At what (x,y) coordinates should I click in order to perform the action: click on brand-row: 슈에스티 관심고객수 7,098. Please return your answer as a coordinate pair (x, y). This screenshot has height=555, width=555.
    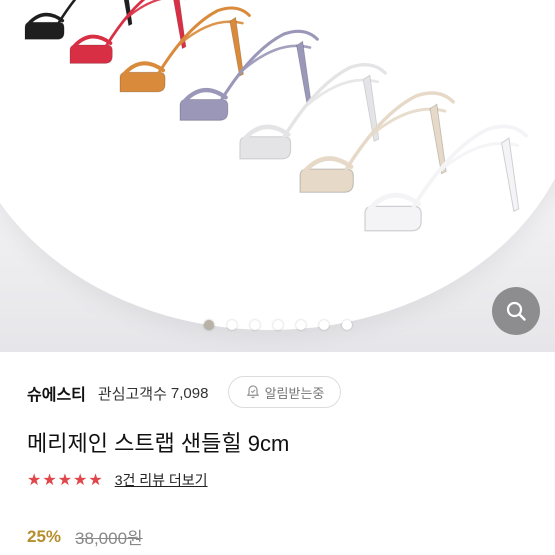
    Looking at the image, I should click on (117, 393).